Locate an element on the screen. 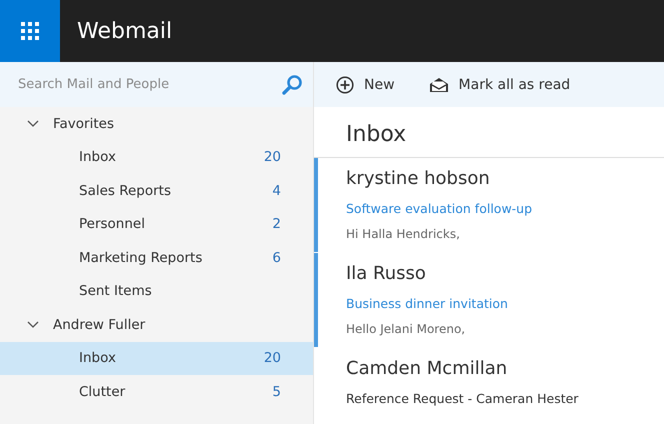 This screenshot has width=664, height=424. message-preview: Hello Jelani Moreno, is located at coordinates (406, 329).